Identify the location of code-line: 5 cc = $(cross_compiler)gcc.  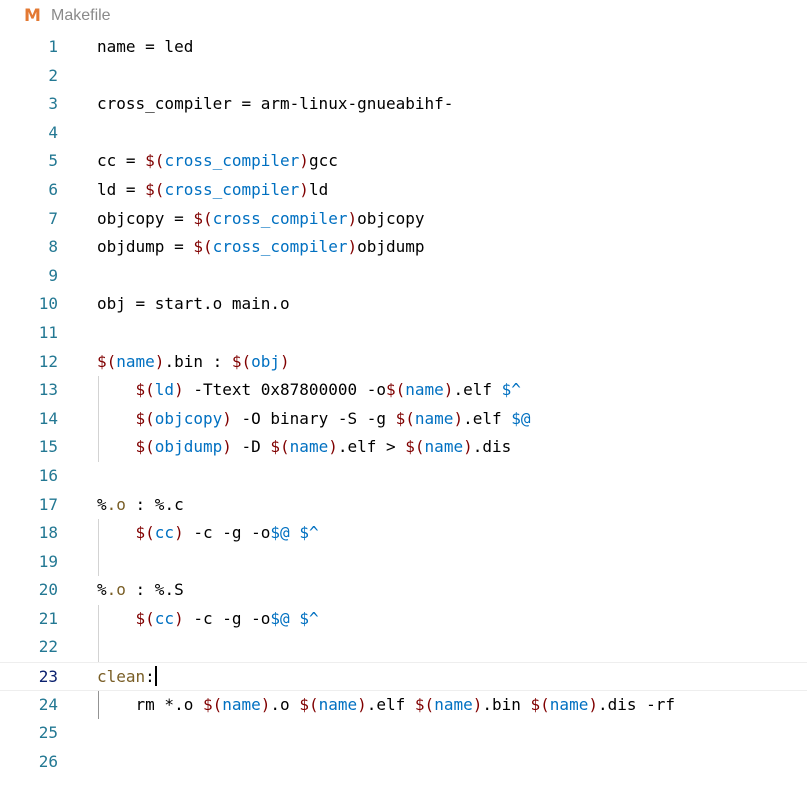
(403, 161).